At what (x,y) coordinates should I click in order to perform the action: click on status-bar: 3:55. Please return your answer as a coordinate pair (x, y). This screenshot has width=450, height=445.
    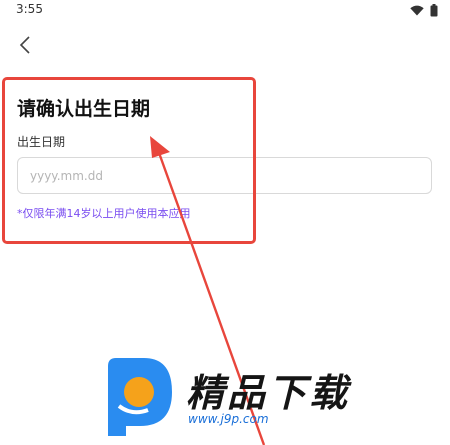
    Looking at the image, I should click on (225, 11).